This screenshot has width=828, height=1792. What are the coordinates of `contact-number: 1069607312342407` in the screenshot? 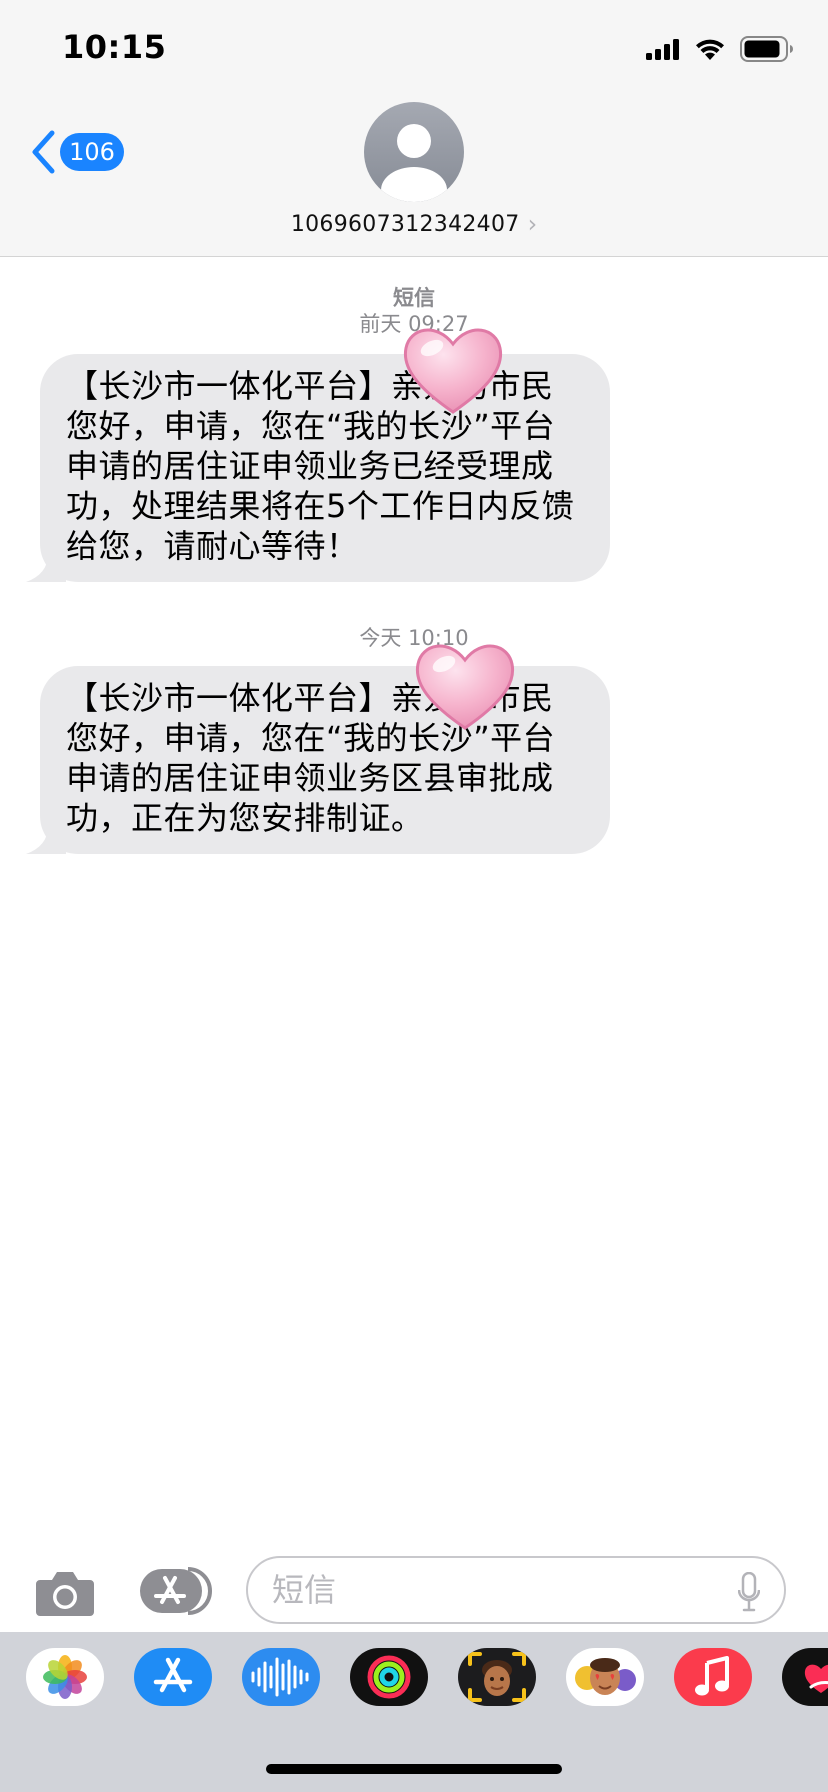 It's located at (405, 224).